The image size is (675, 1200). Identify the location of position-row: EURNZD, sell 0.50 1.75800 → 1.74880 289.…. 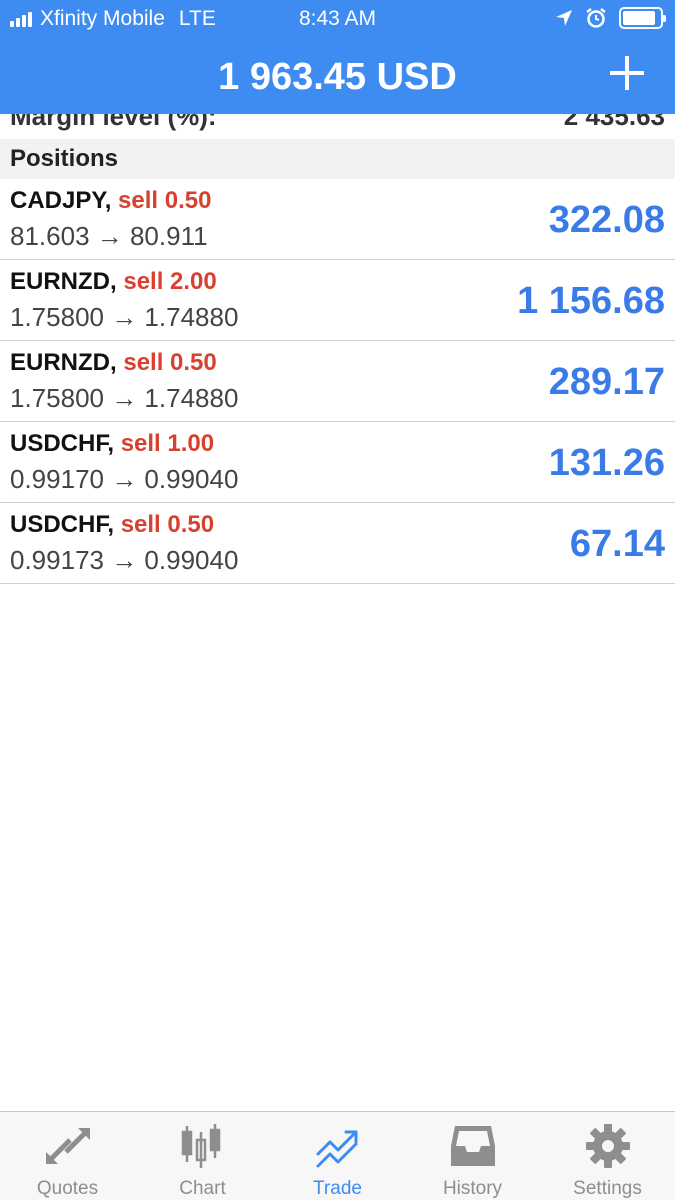
(337, 381).